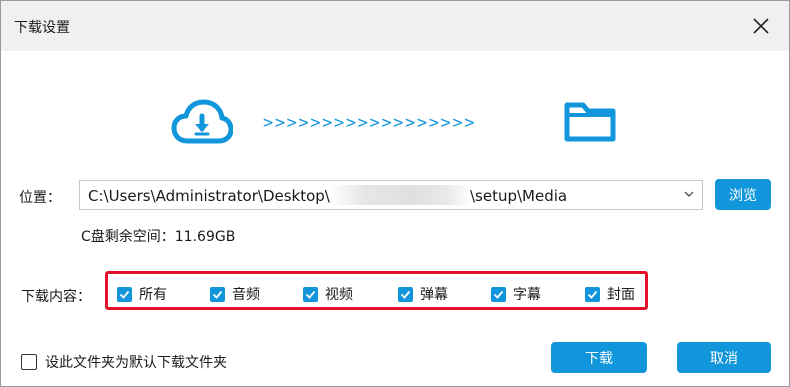 This screenshot has width=790, height=387. I want to click on path-prefix: C:\Users\Administrator\Desktop\, so click(209, 196).